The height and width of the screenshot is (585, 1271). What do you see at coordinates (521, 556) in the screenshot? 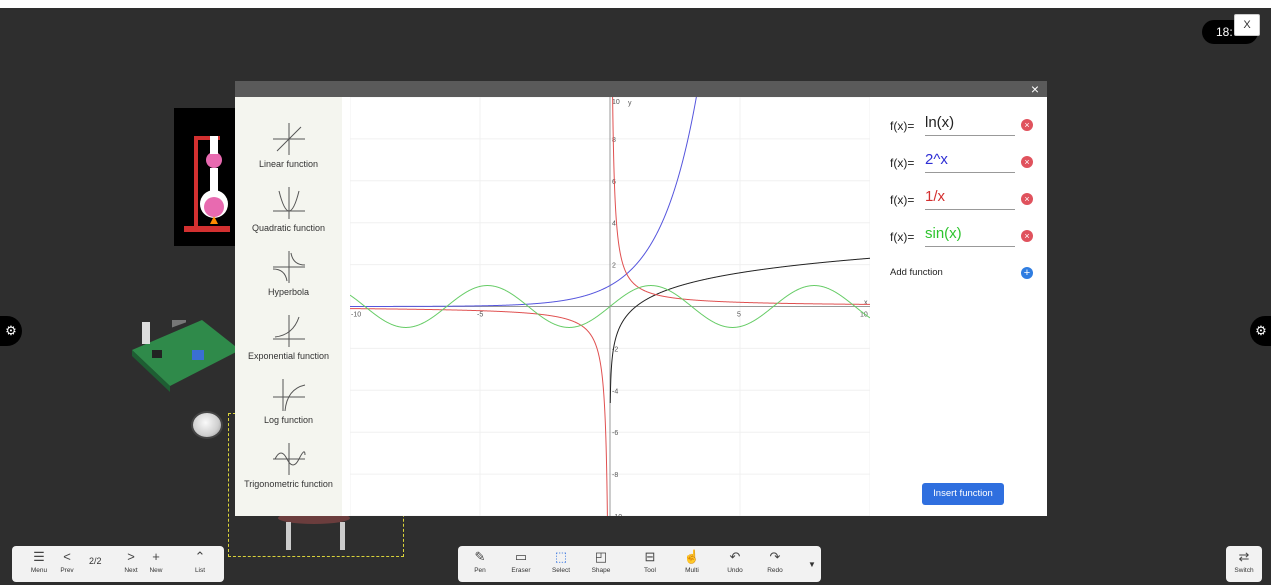
I see `eraser-icon: ▭` at bounding box center [521, 556].